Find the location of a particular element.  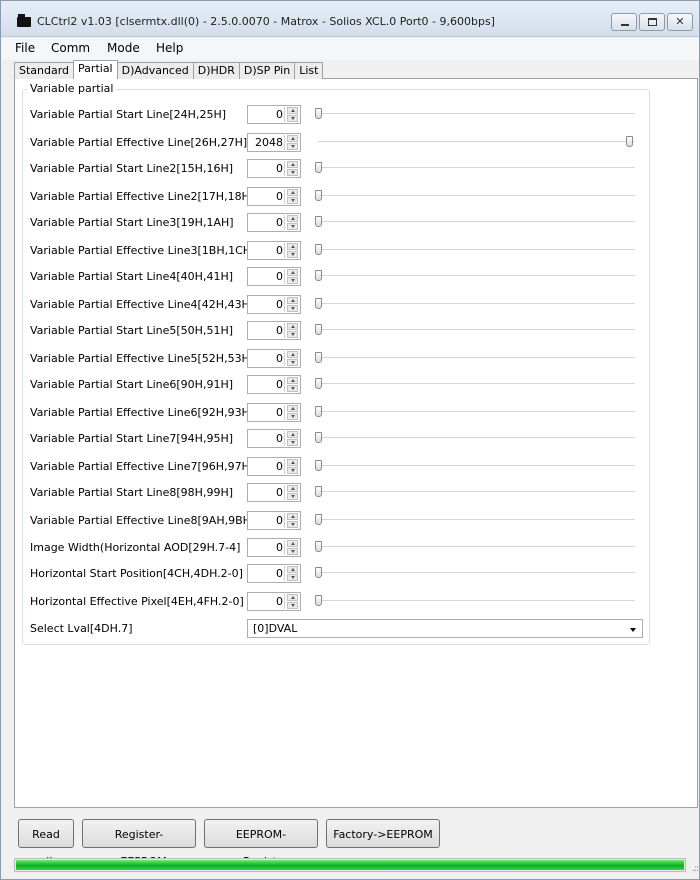

tab-list: List is located at coordinates (309, 70).